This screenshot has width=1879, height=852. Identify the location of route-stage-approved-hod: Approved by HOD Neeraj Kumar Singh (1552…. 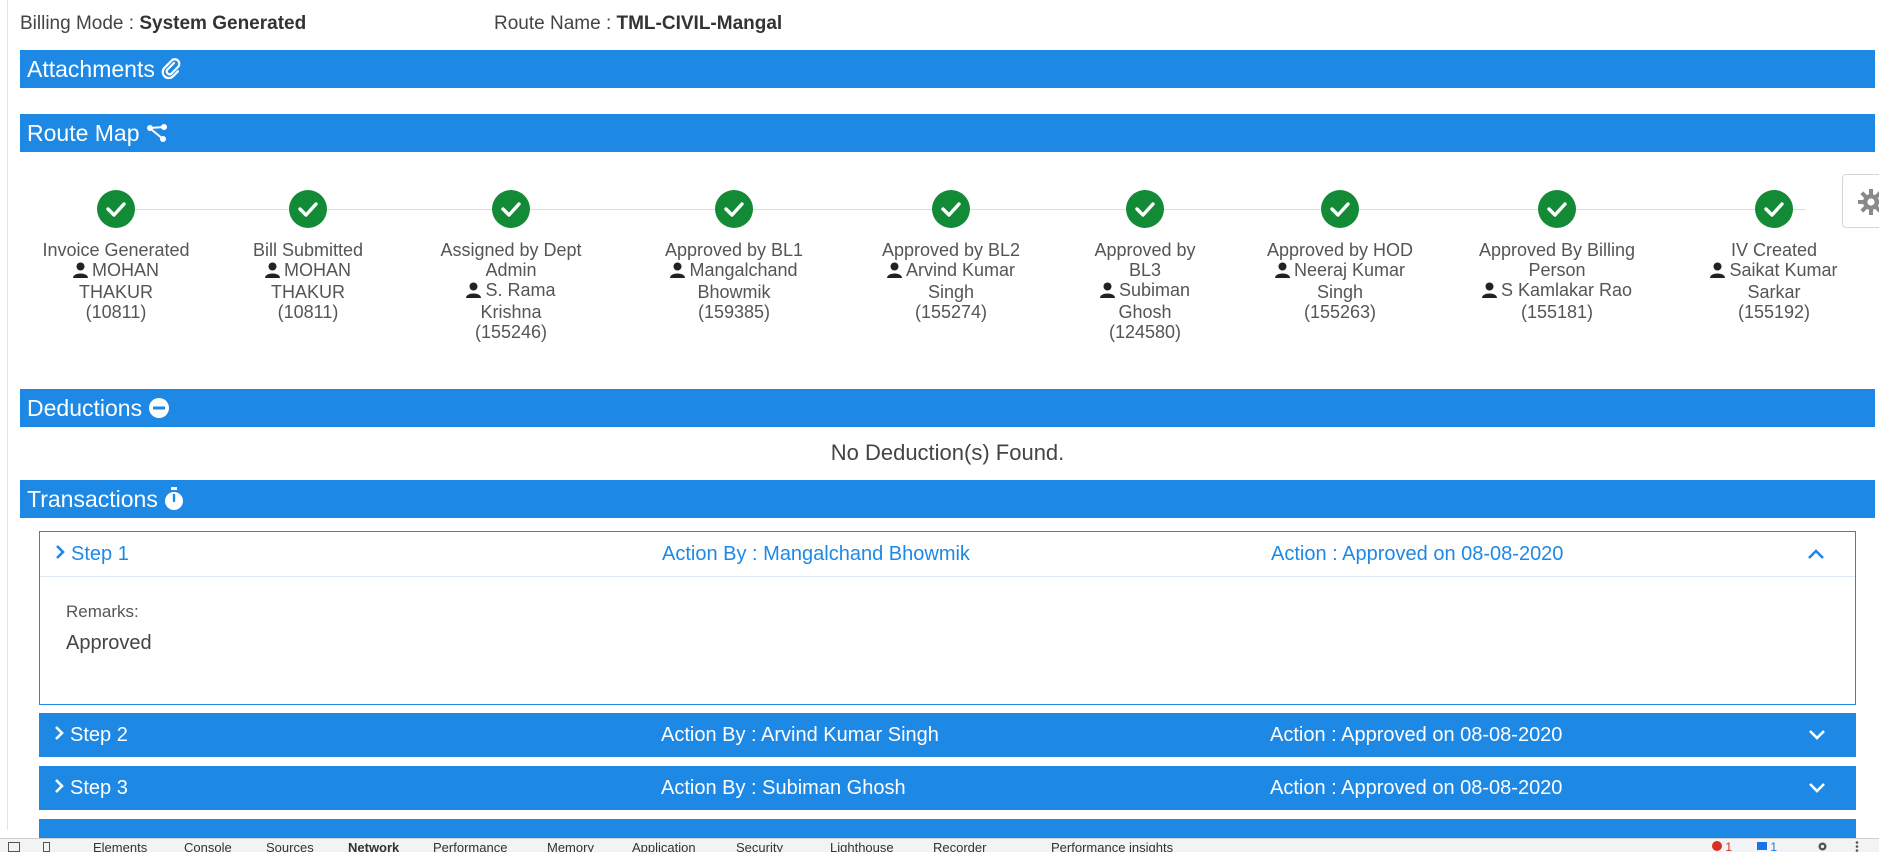
(1340, 256).